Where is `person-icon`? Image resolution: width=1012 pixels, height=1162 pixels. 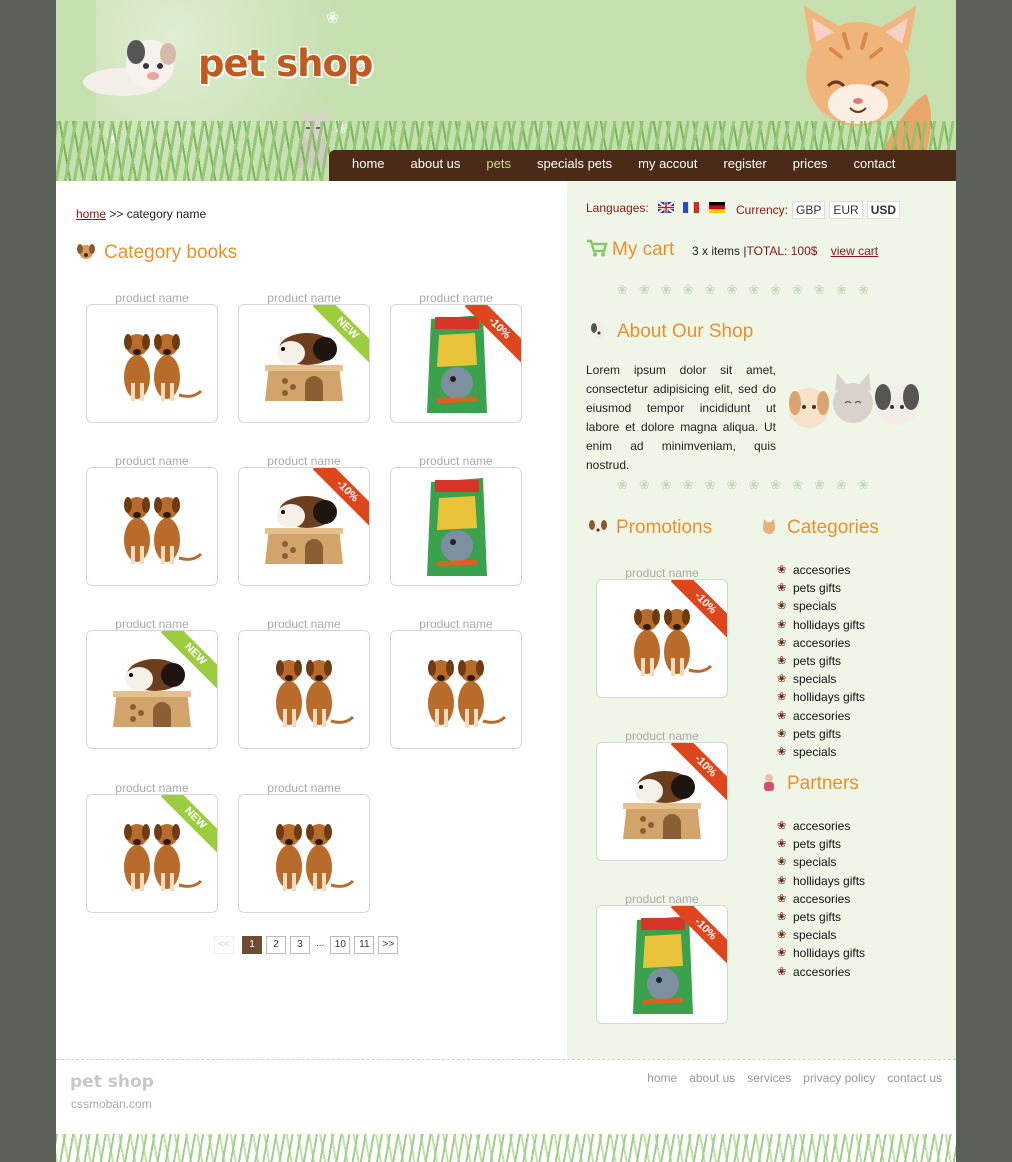
person-icon is located at coordinates (769, 782).